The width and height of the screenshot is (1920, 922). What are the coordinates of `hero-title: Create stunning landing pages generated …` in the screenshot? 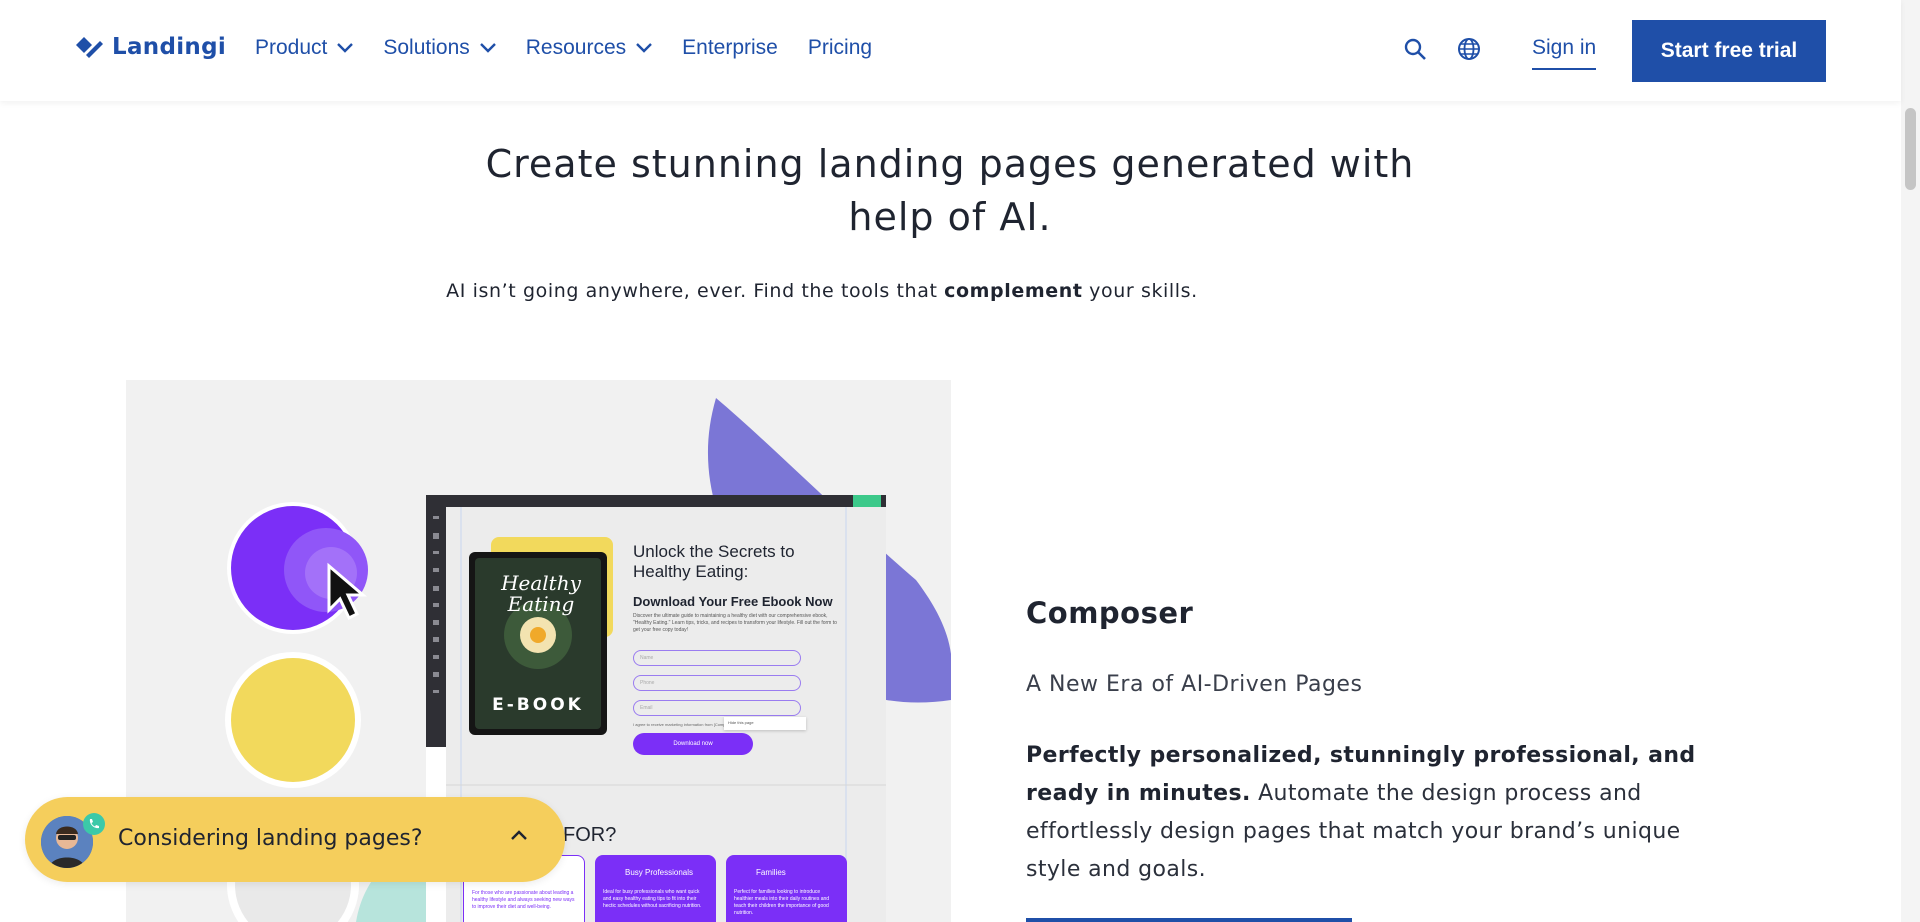 It's located at (950, 190).